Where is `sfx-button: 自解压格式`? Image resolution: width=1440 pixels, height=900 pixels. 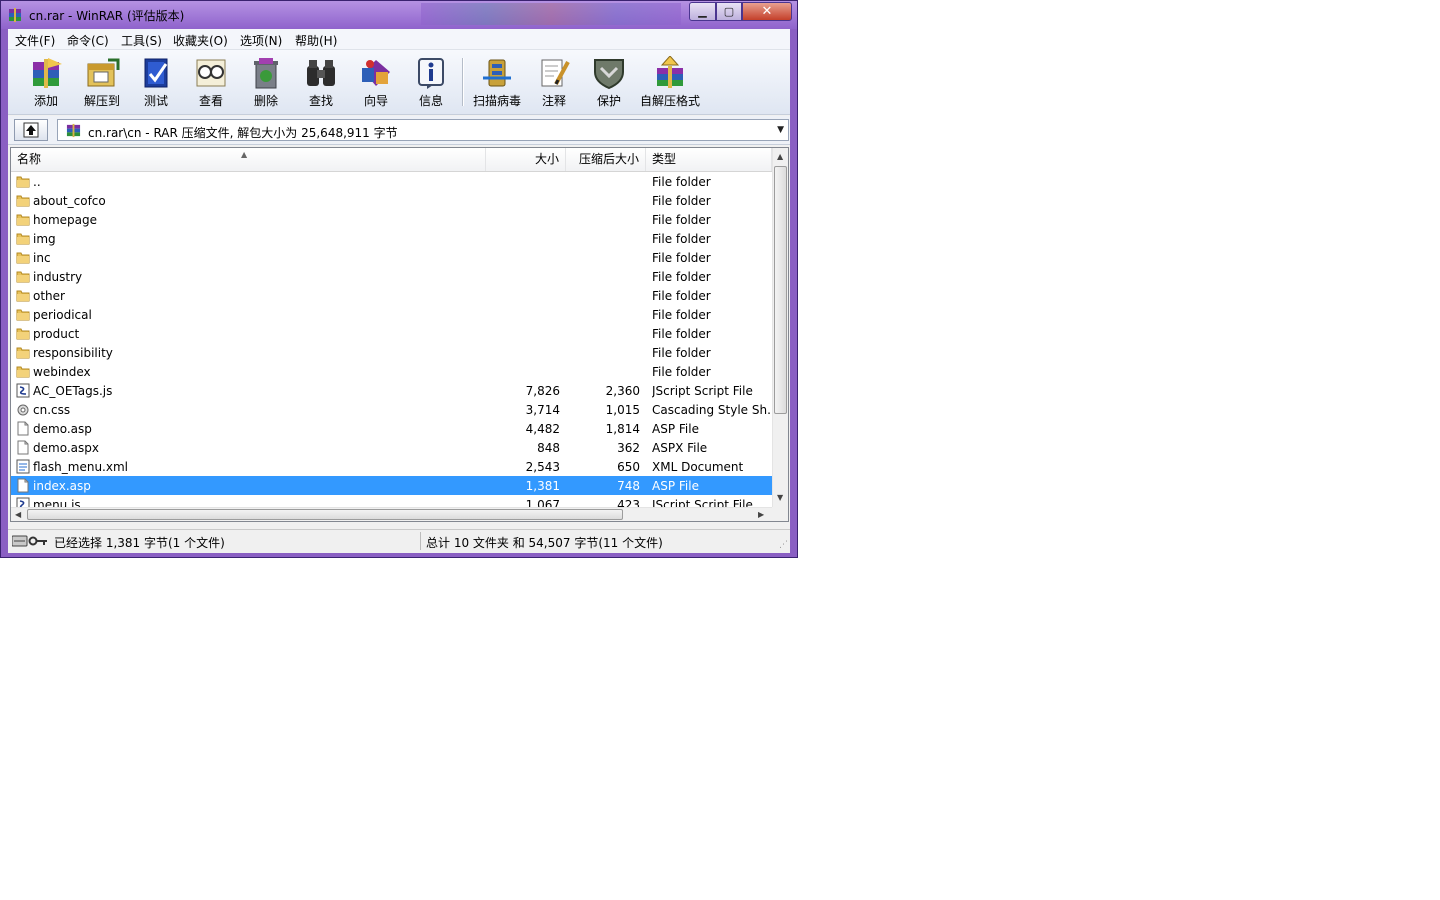
sfx-button: 自解压格式 is located at coordinates (670, 82).